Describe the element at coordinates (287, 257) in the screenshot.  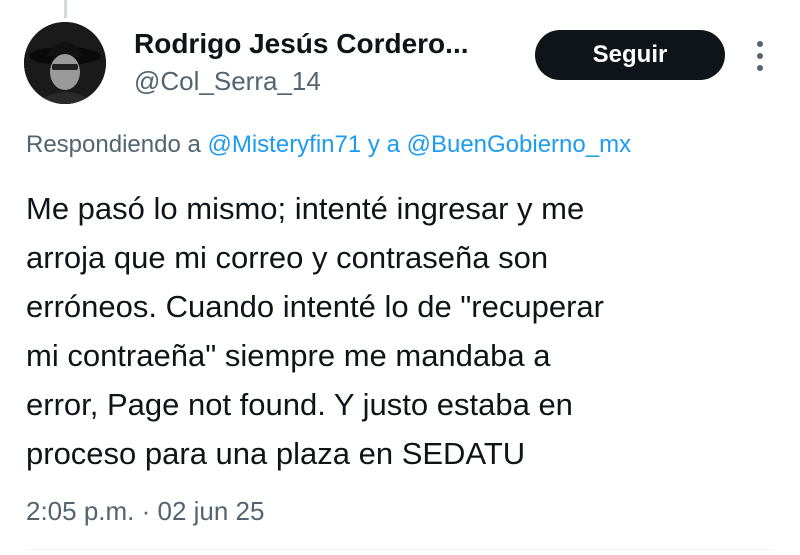
I see `tweet-text-line: arroja que mi correo y contraseña son` at that location.